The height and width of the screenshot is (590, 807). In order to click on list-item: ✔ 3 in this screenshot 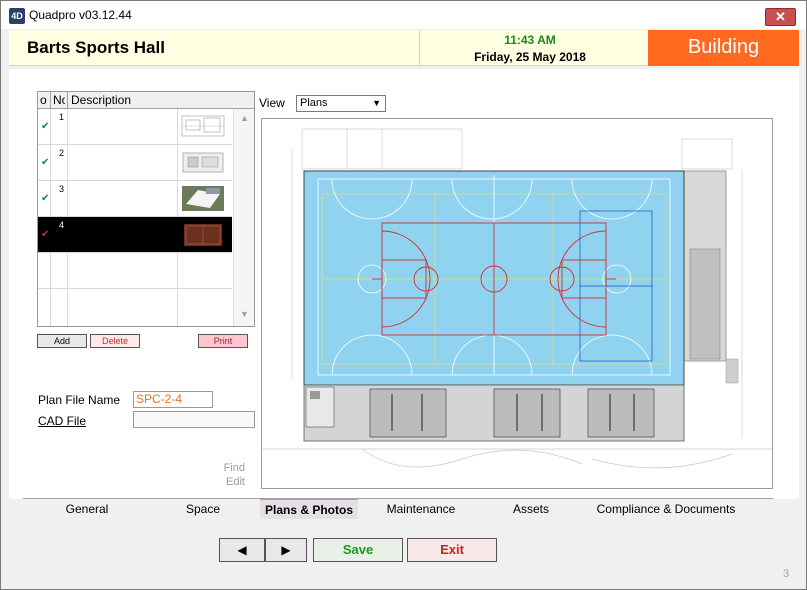, I will do `click(135, 199)`.